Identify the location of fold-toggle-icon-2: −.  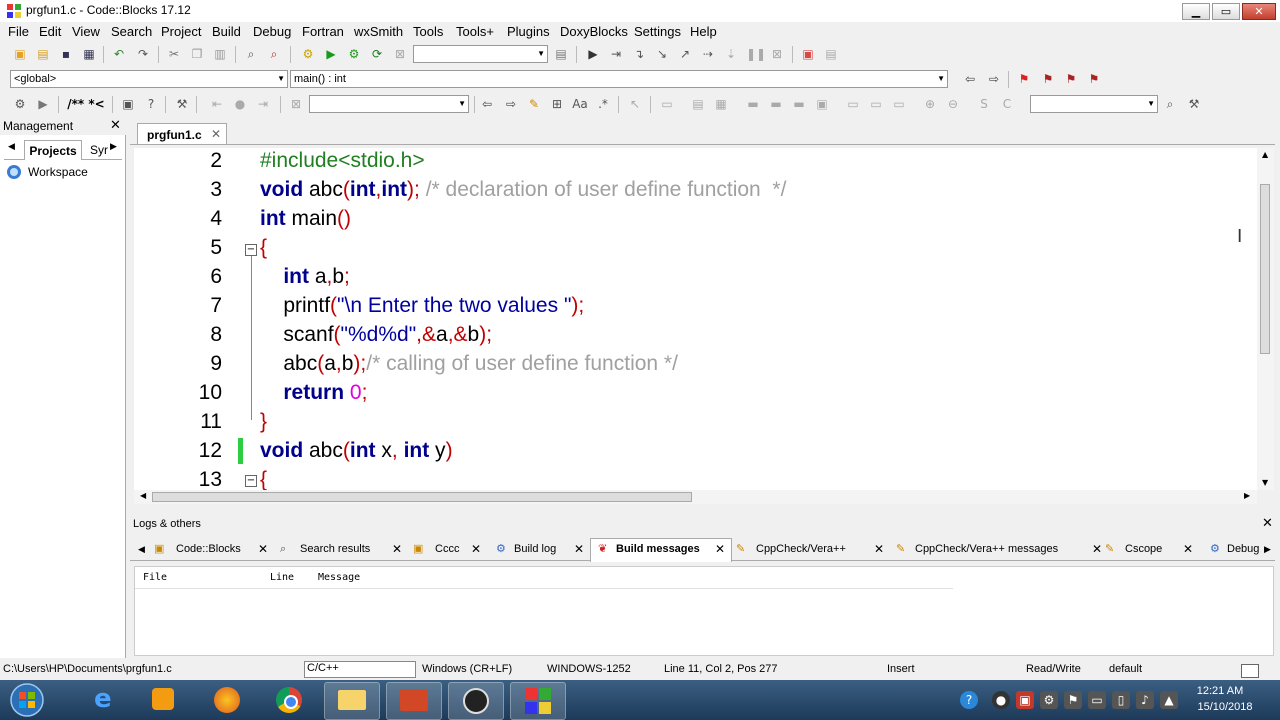
(251, 481).